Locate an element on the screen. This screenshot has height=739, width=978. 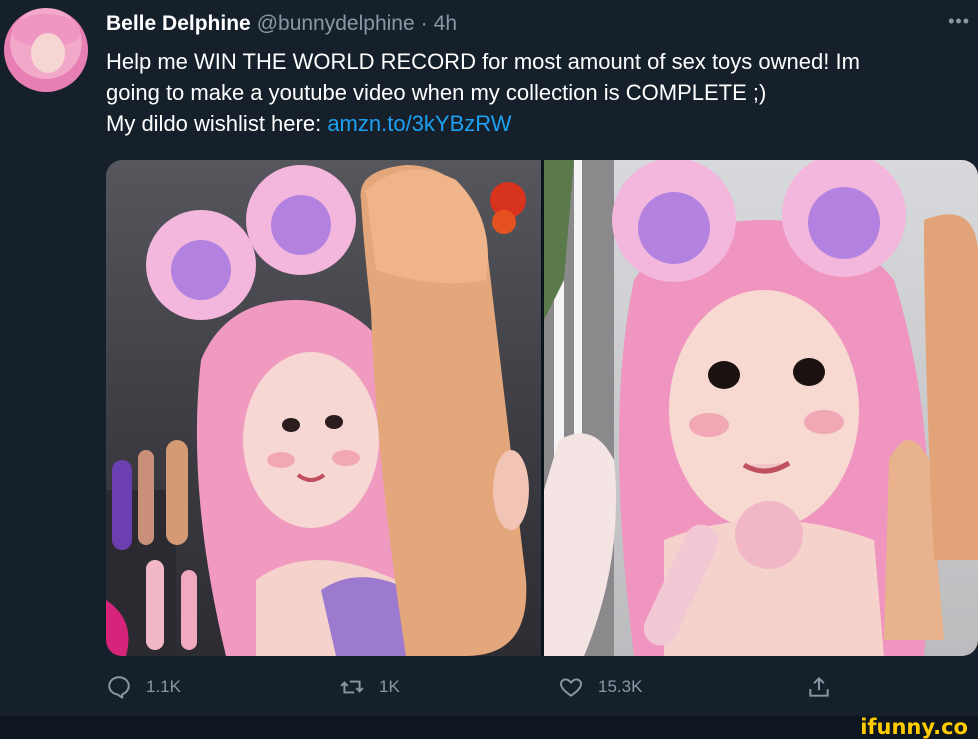
footer-bar: ifunny.co is located at coordinates (489, 727).